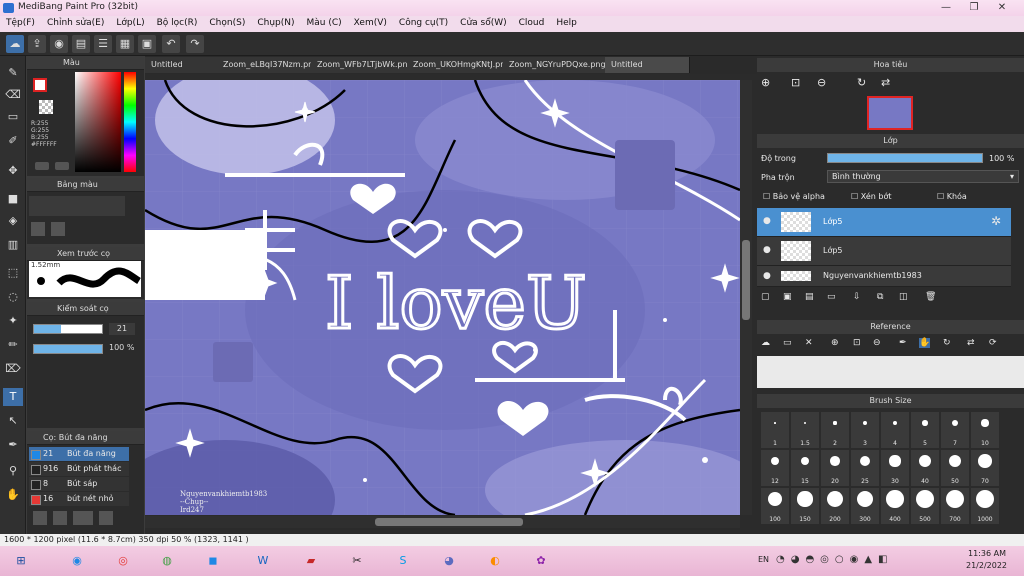 The image size is (1024, 576). I want to click on cloud-icon: ☁, so click(15, 44).